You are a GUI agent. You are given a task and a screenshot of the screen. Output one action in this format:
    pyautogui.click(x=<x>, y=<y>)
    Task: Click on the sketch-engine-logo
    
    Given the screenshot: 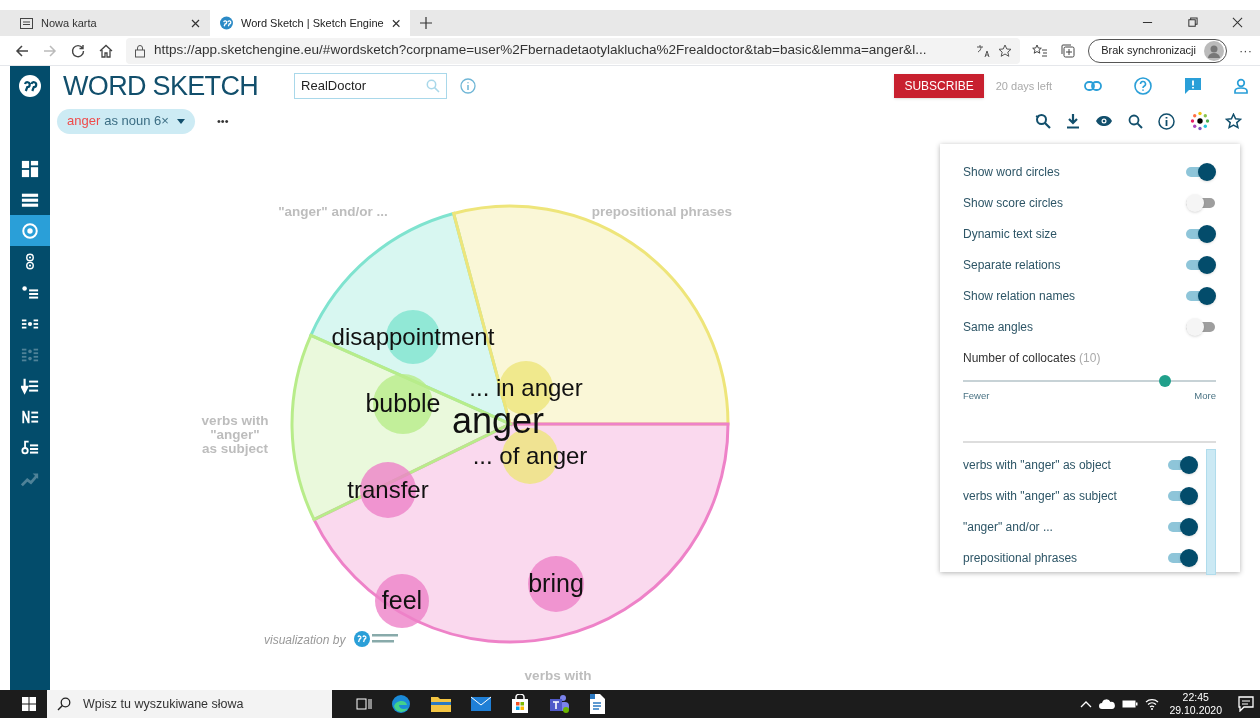 What is the action you would take?
    pyautogui.click(x=376, y=639)
    